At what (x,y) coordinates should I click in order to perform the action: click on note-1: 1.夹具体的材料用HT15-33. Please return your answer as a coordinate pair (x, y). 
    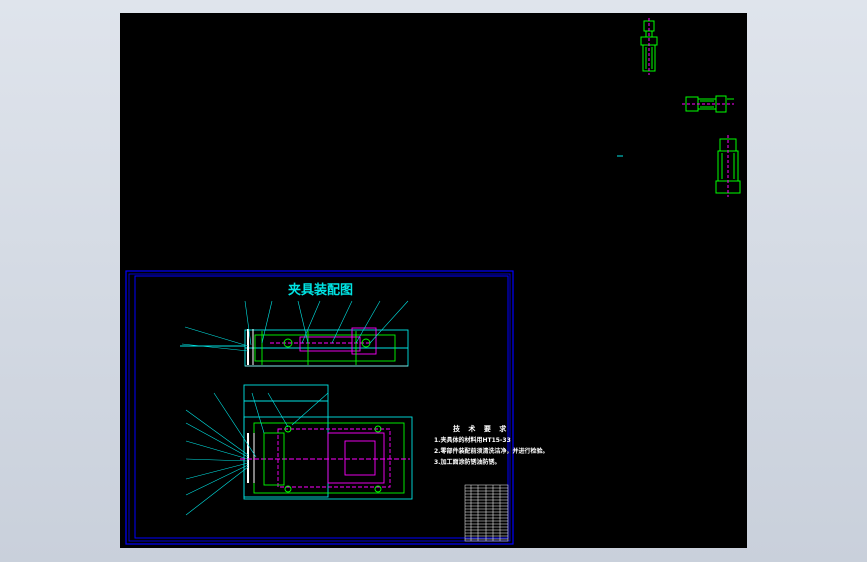
    Looking at the image, I should click on (472, 440).